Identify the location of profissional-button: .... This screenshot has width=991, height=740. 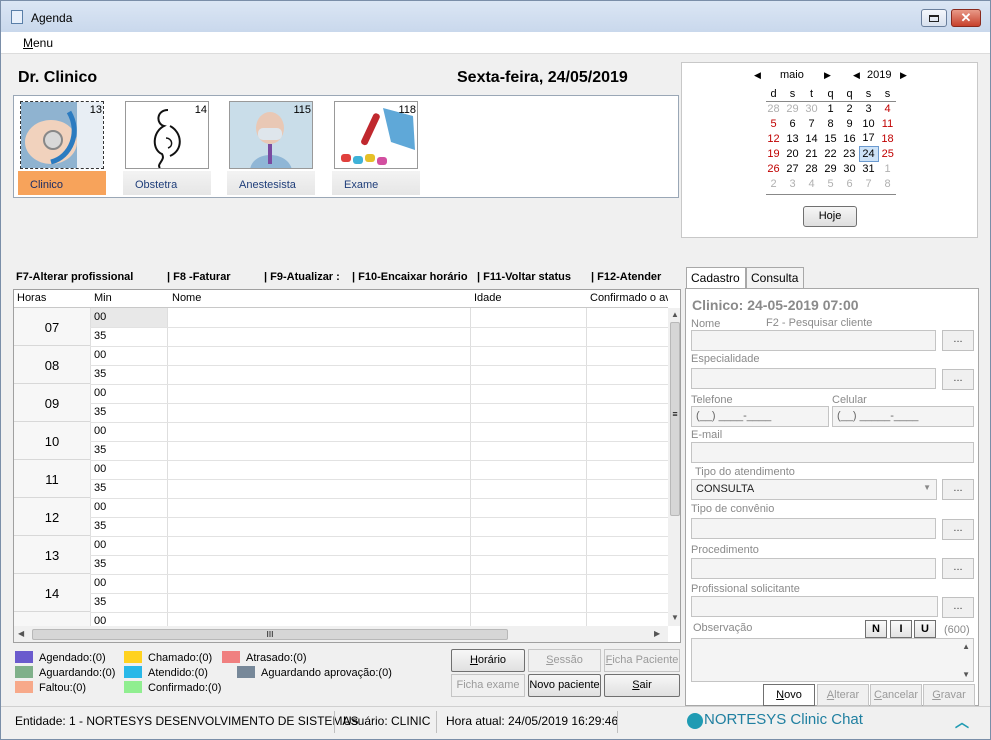
(958, 607).